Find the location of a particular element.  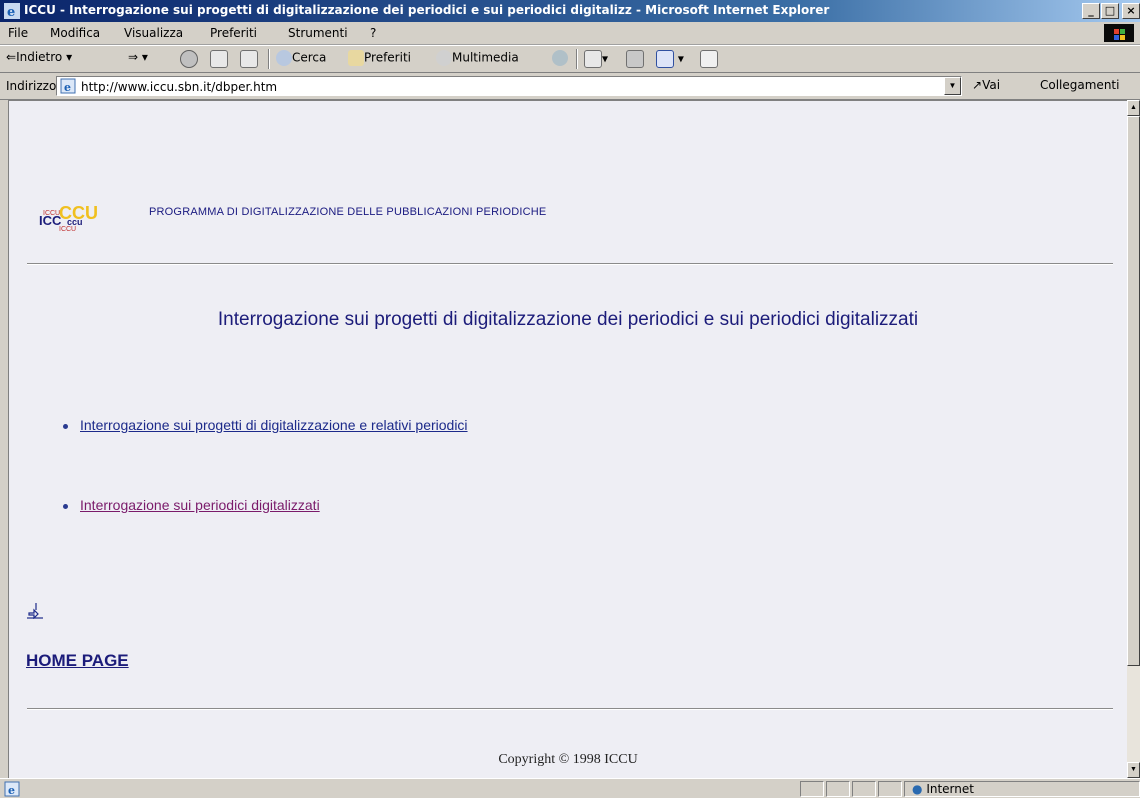

print-button is located at coordinates (635, 59).